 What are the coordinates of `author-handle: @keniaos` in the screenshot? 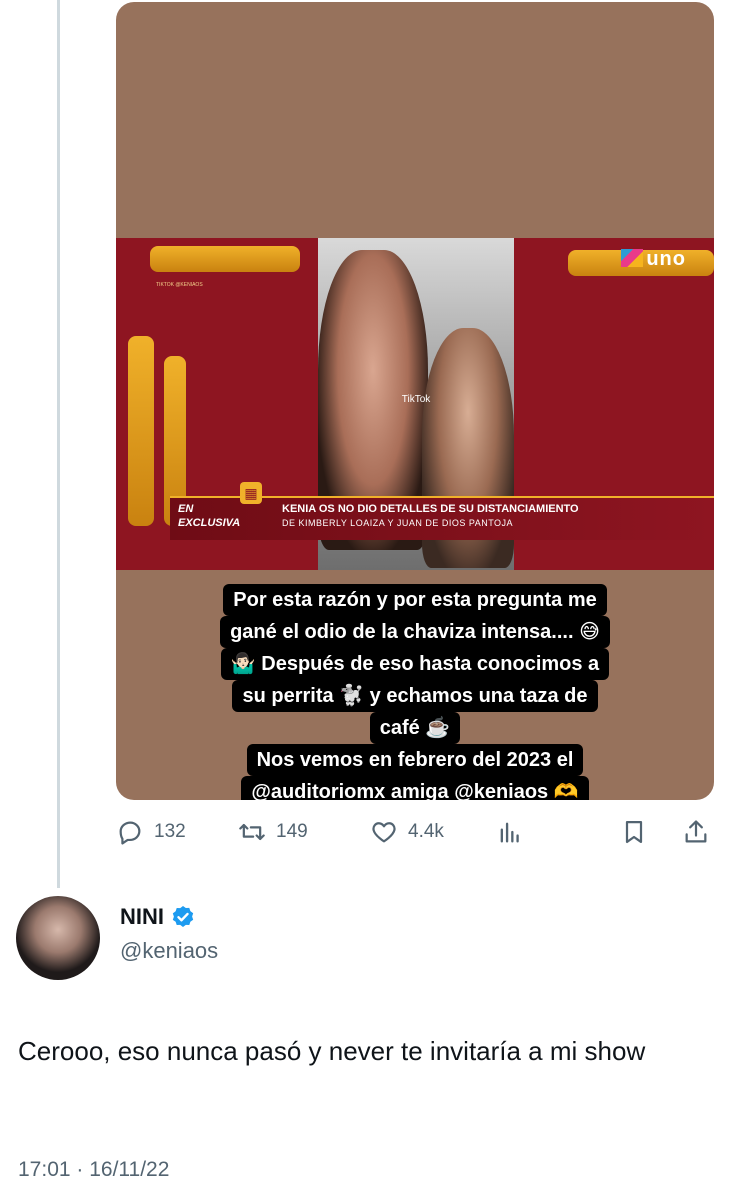 It's located at (169, 951).